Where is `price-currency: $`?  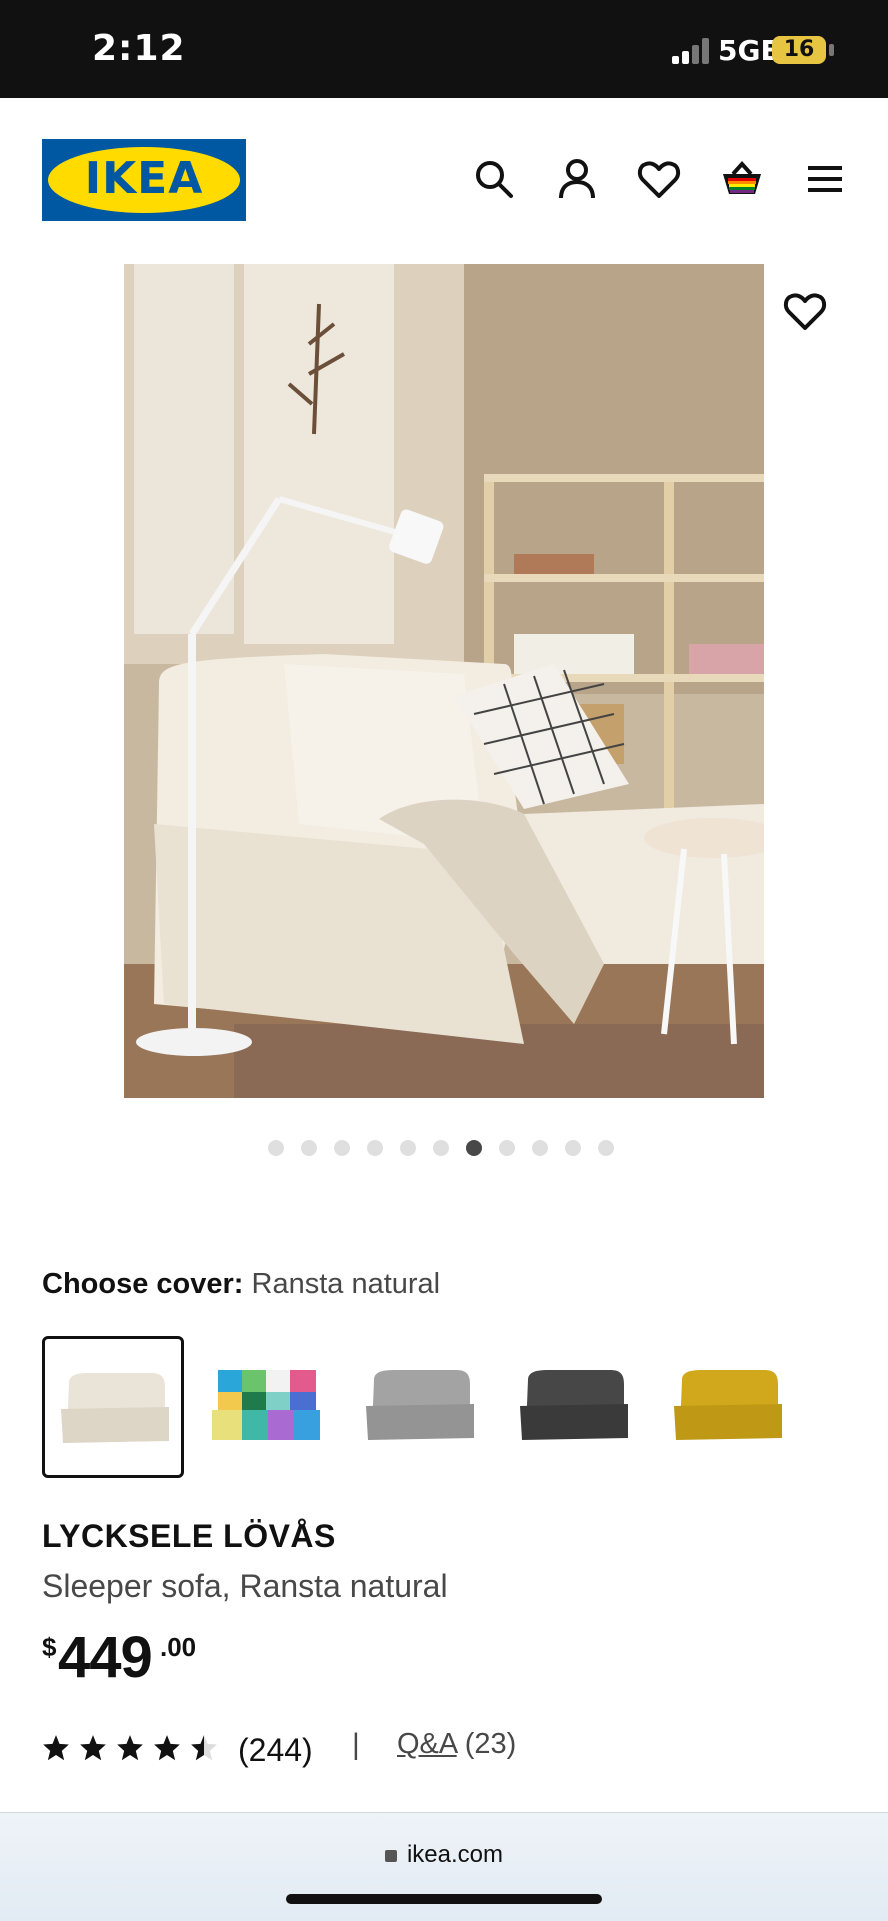 price-currency: $ is located at coordinates (49, 1647).